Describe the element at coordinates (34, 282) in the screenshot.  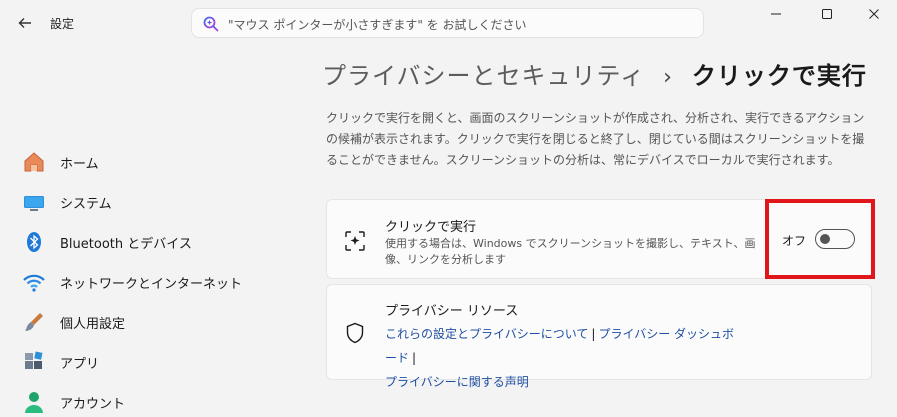
I see `wifi-icon` at that location.